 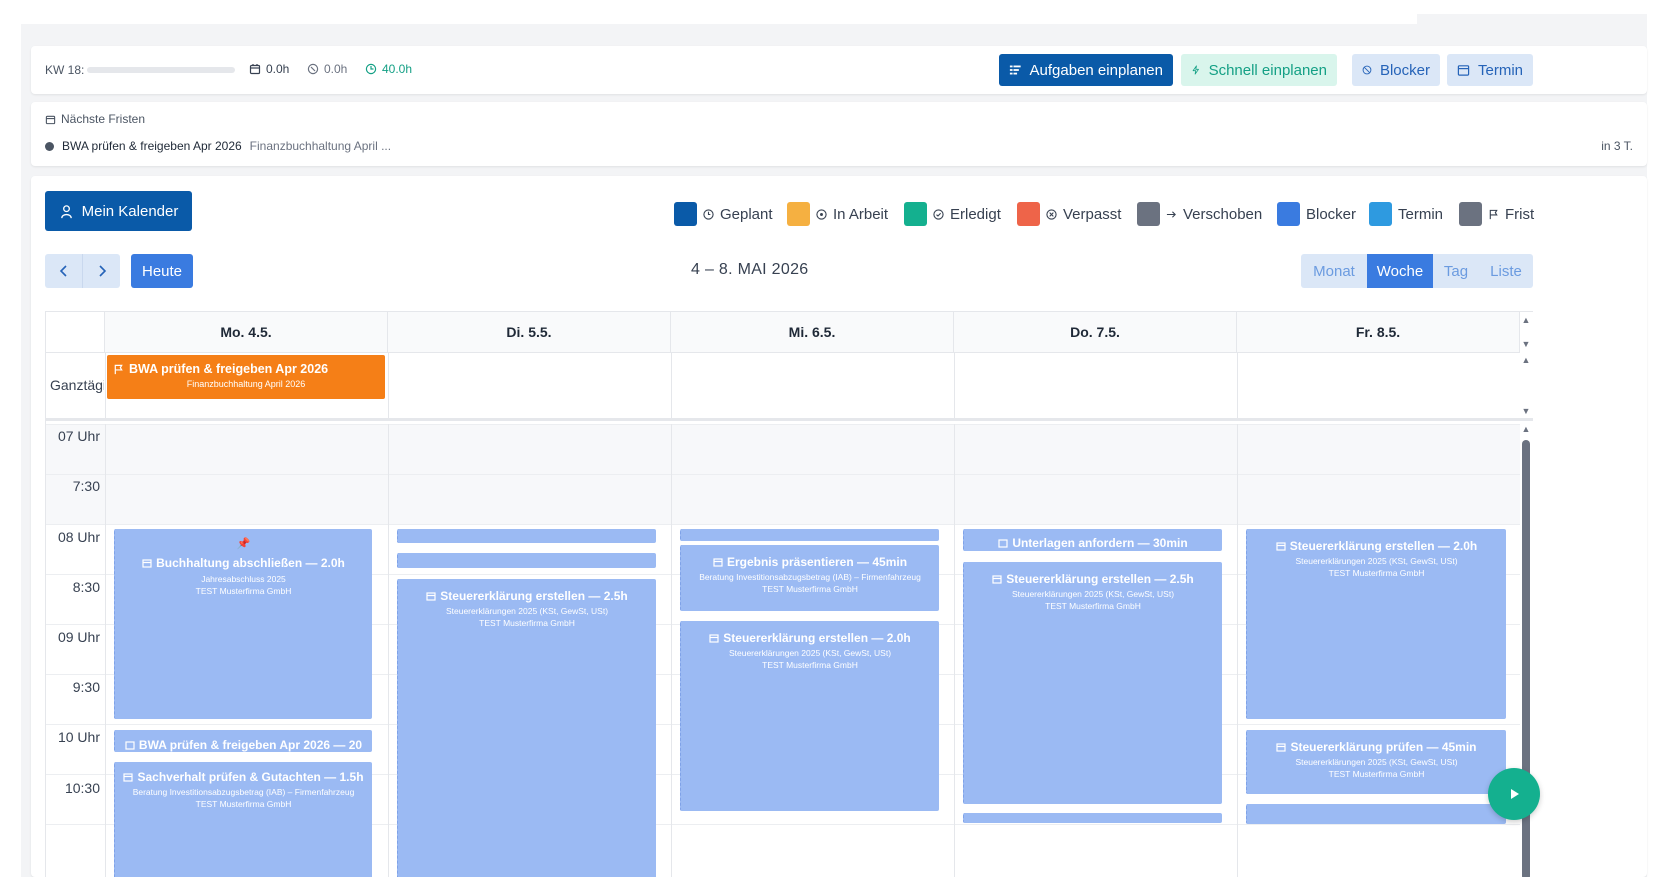 I want to click on time-label: 10 Uhr, so click(x=78, y=737).